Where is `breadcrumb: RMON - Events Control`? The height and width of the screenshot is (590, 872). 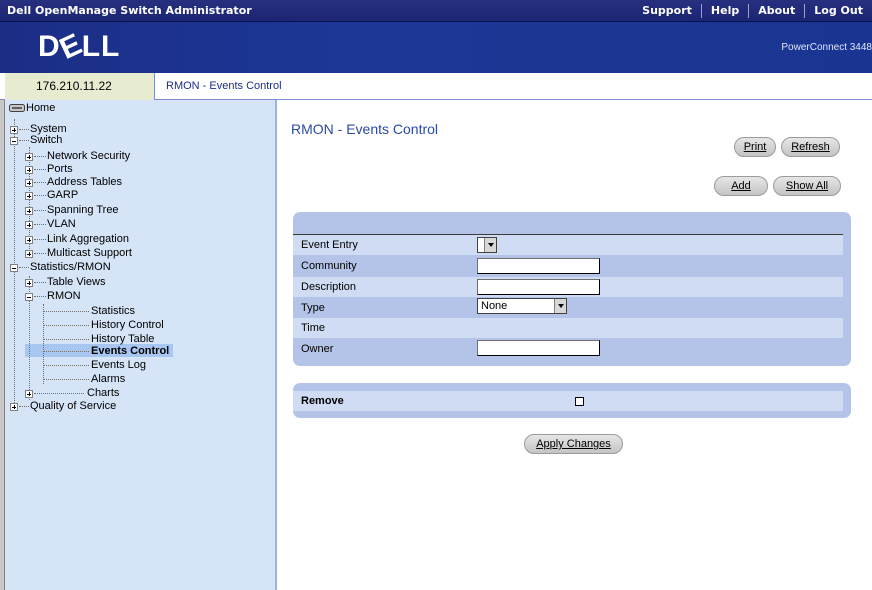
breadcrumb: RMON - Events Control is located at coordinates (224, 86).